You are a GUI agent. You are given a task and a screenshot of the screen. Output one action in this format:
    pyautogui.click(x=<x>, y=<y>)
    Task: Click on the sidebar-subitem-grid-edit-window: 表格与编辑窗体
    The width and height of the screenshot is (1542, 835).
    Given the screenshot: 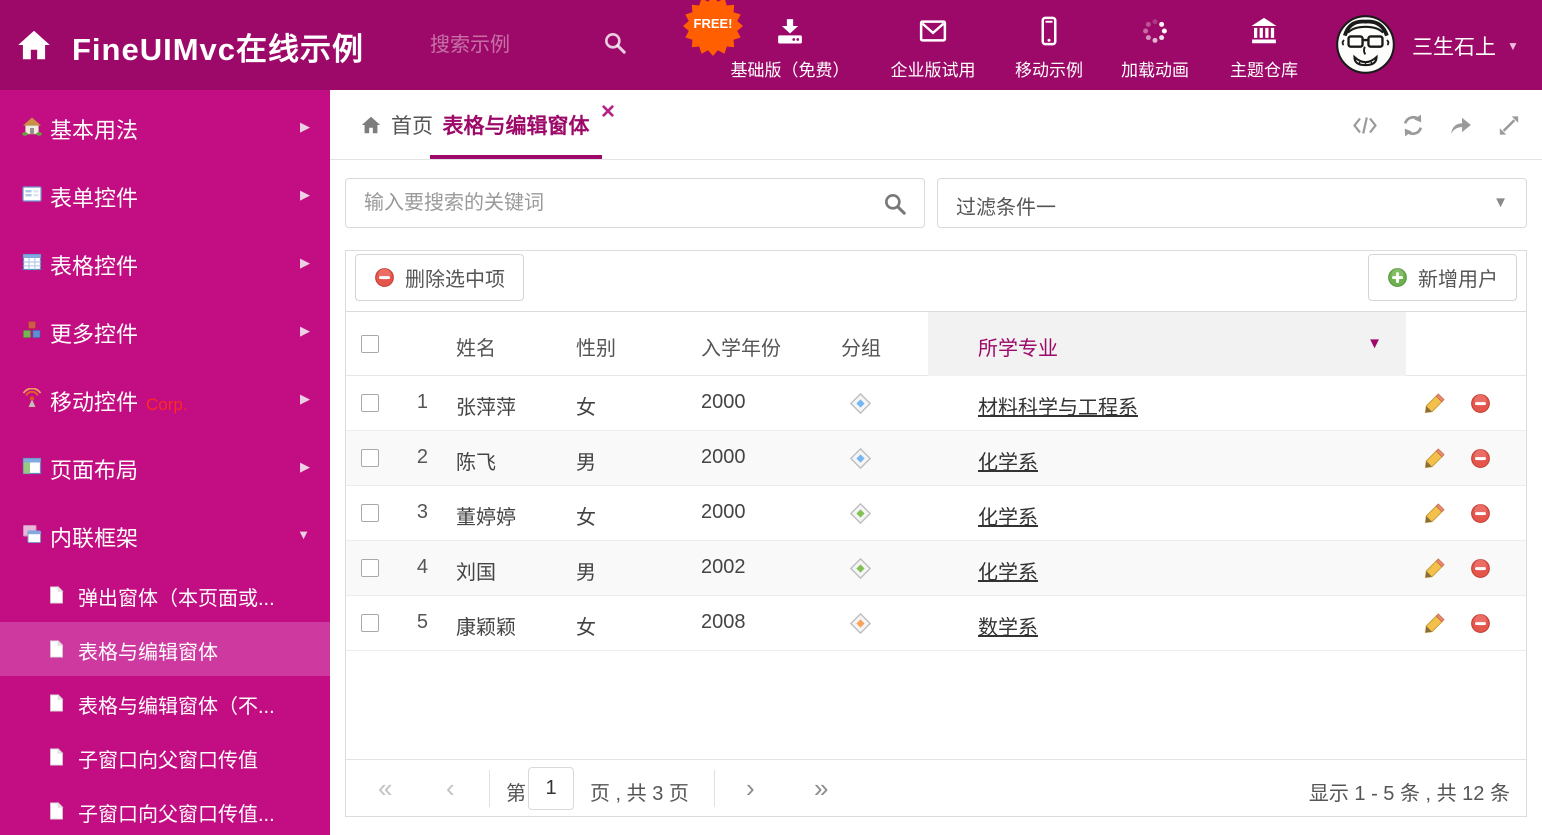 What is the action you would take?
    pyautogui.click(x=165, y=649)
    